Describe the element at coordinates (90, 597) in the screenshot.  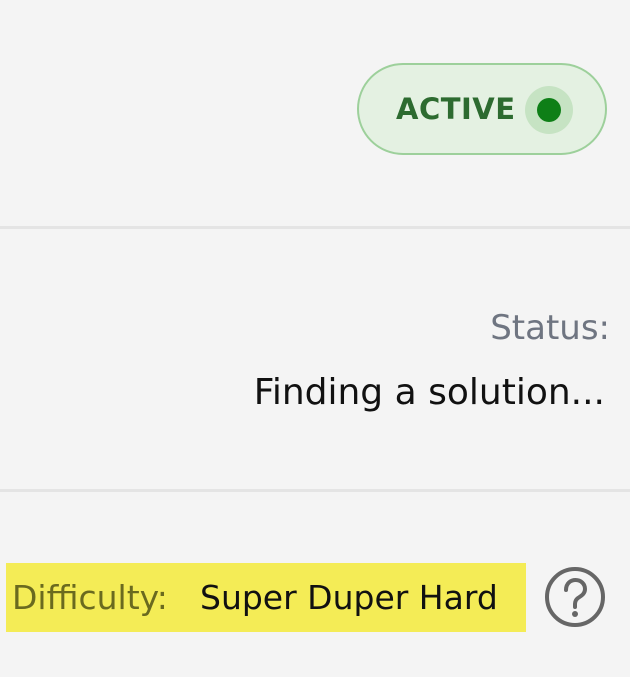
I see `difficulty-label: Difficulty:` at that location.